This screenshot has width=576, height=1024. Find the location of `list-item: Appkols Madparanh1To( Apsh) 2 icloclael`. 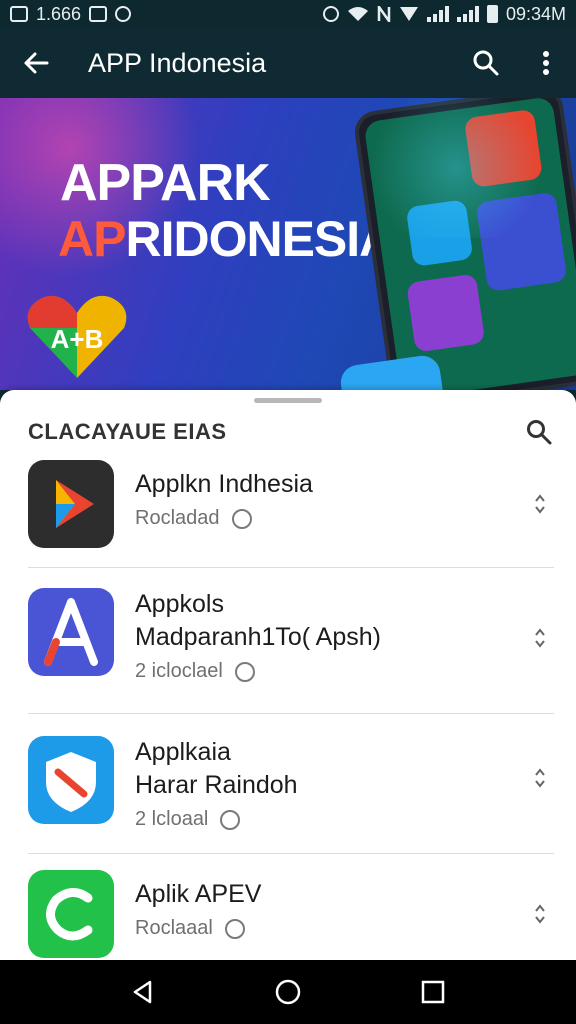

list-item: Appkols Madparanh1To( Apsh) 2 icloclael is located at coordinates (288, 638).